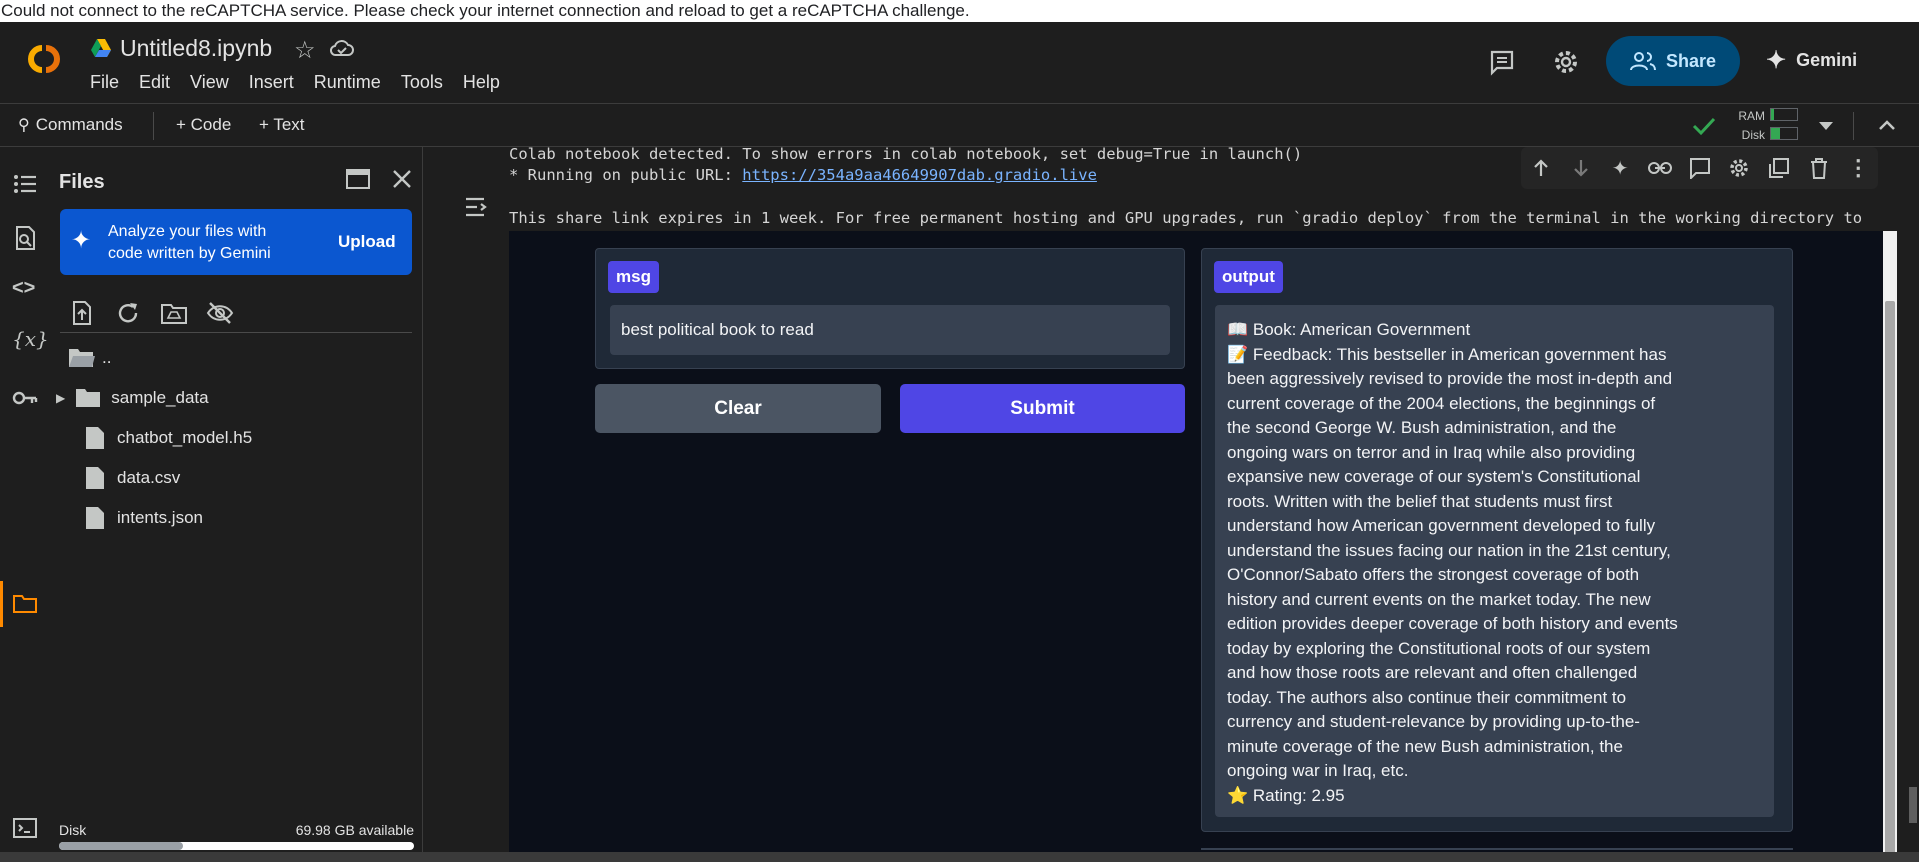  What do you see at coordinates (24, 504) in the screenshot?
I see `left-rail: <> {x}` at bounding box center [24, 504].